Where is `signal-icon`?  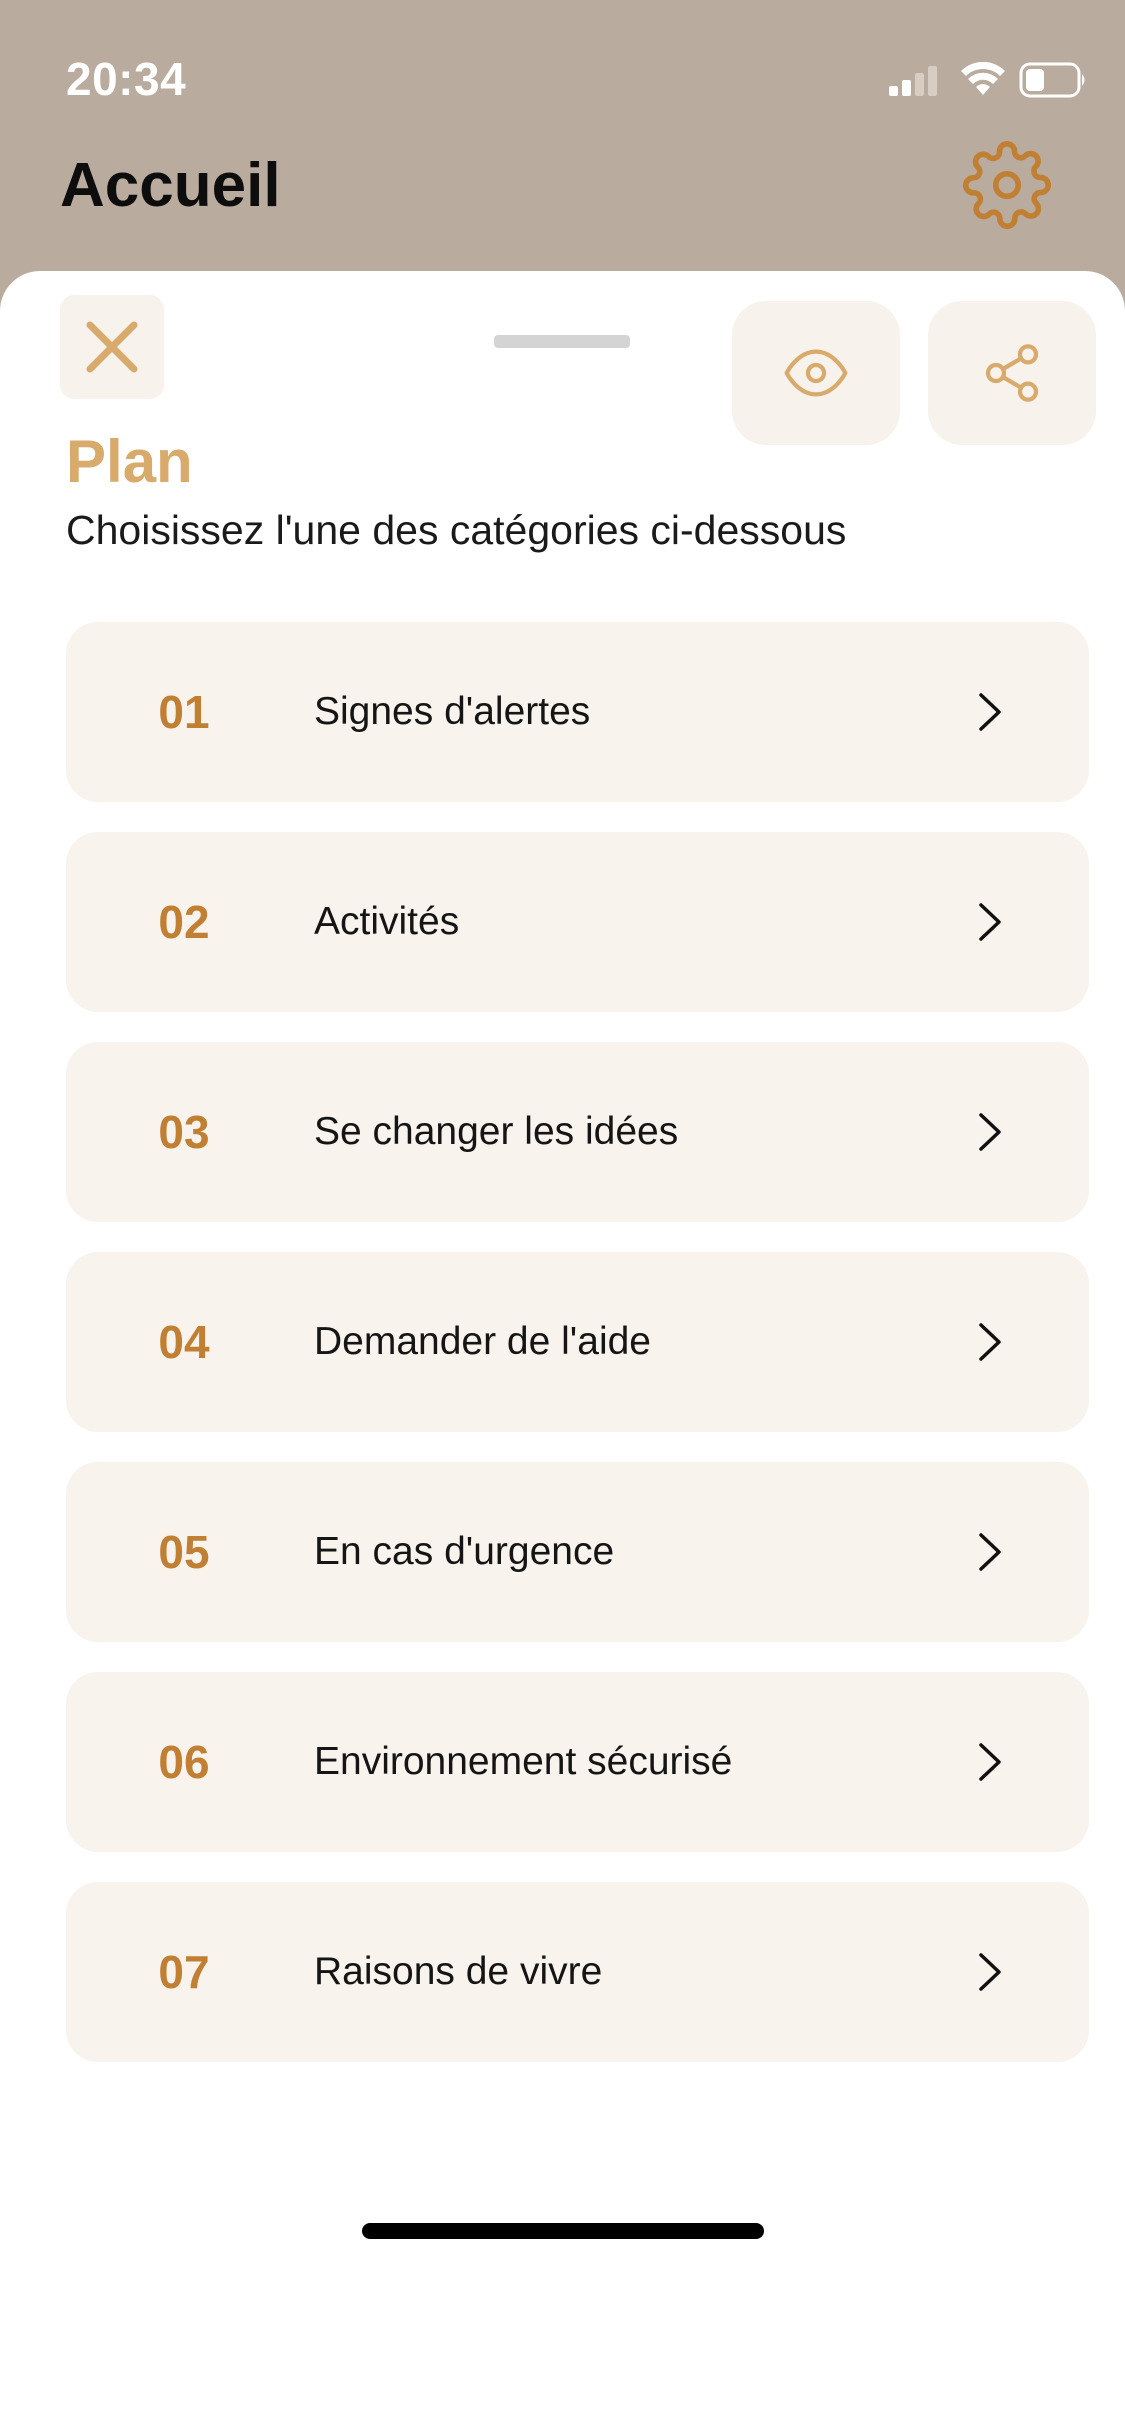
signal-icon is located at coordinates (913, 81).